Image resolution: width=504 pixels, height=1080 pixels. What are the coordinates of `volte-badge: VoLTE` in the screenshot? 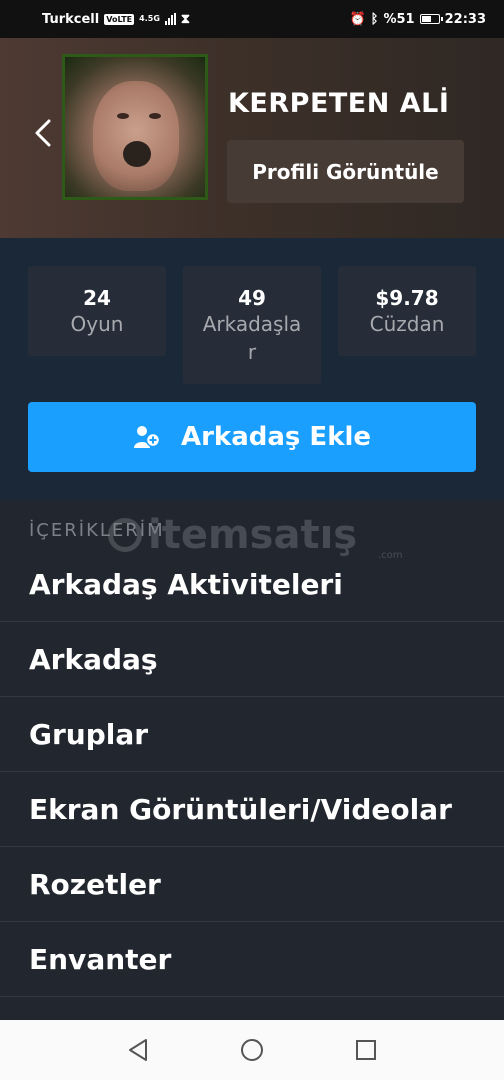 It's located at (119, 19).